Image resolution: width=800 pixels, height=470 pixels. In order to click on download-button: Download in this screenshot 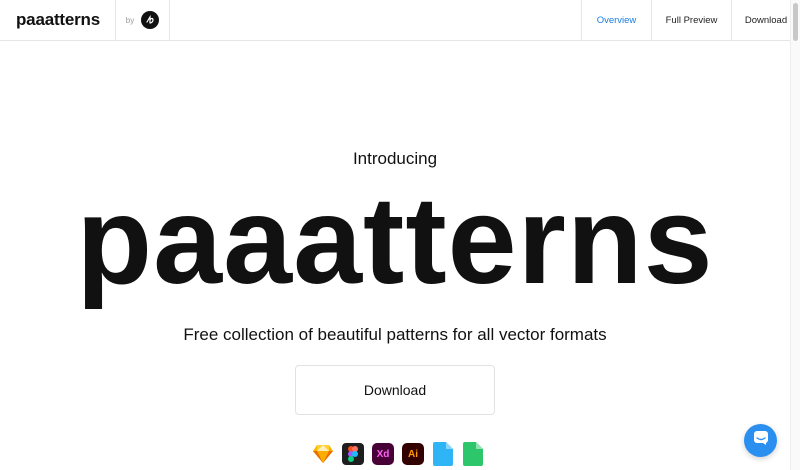, I will do `click(395, 390)`.